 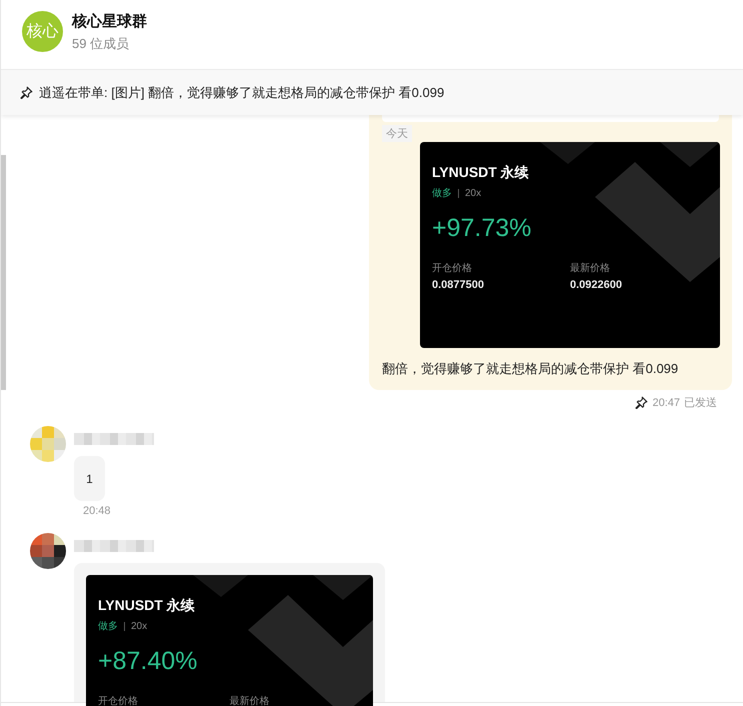 I want to click on scrollbar-thumb, so click(x=3, y=272).